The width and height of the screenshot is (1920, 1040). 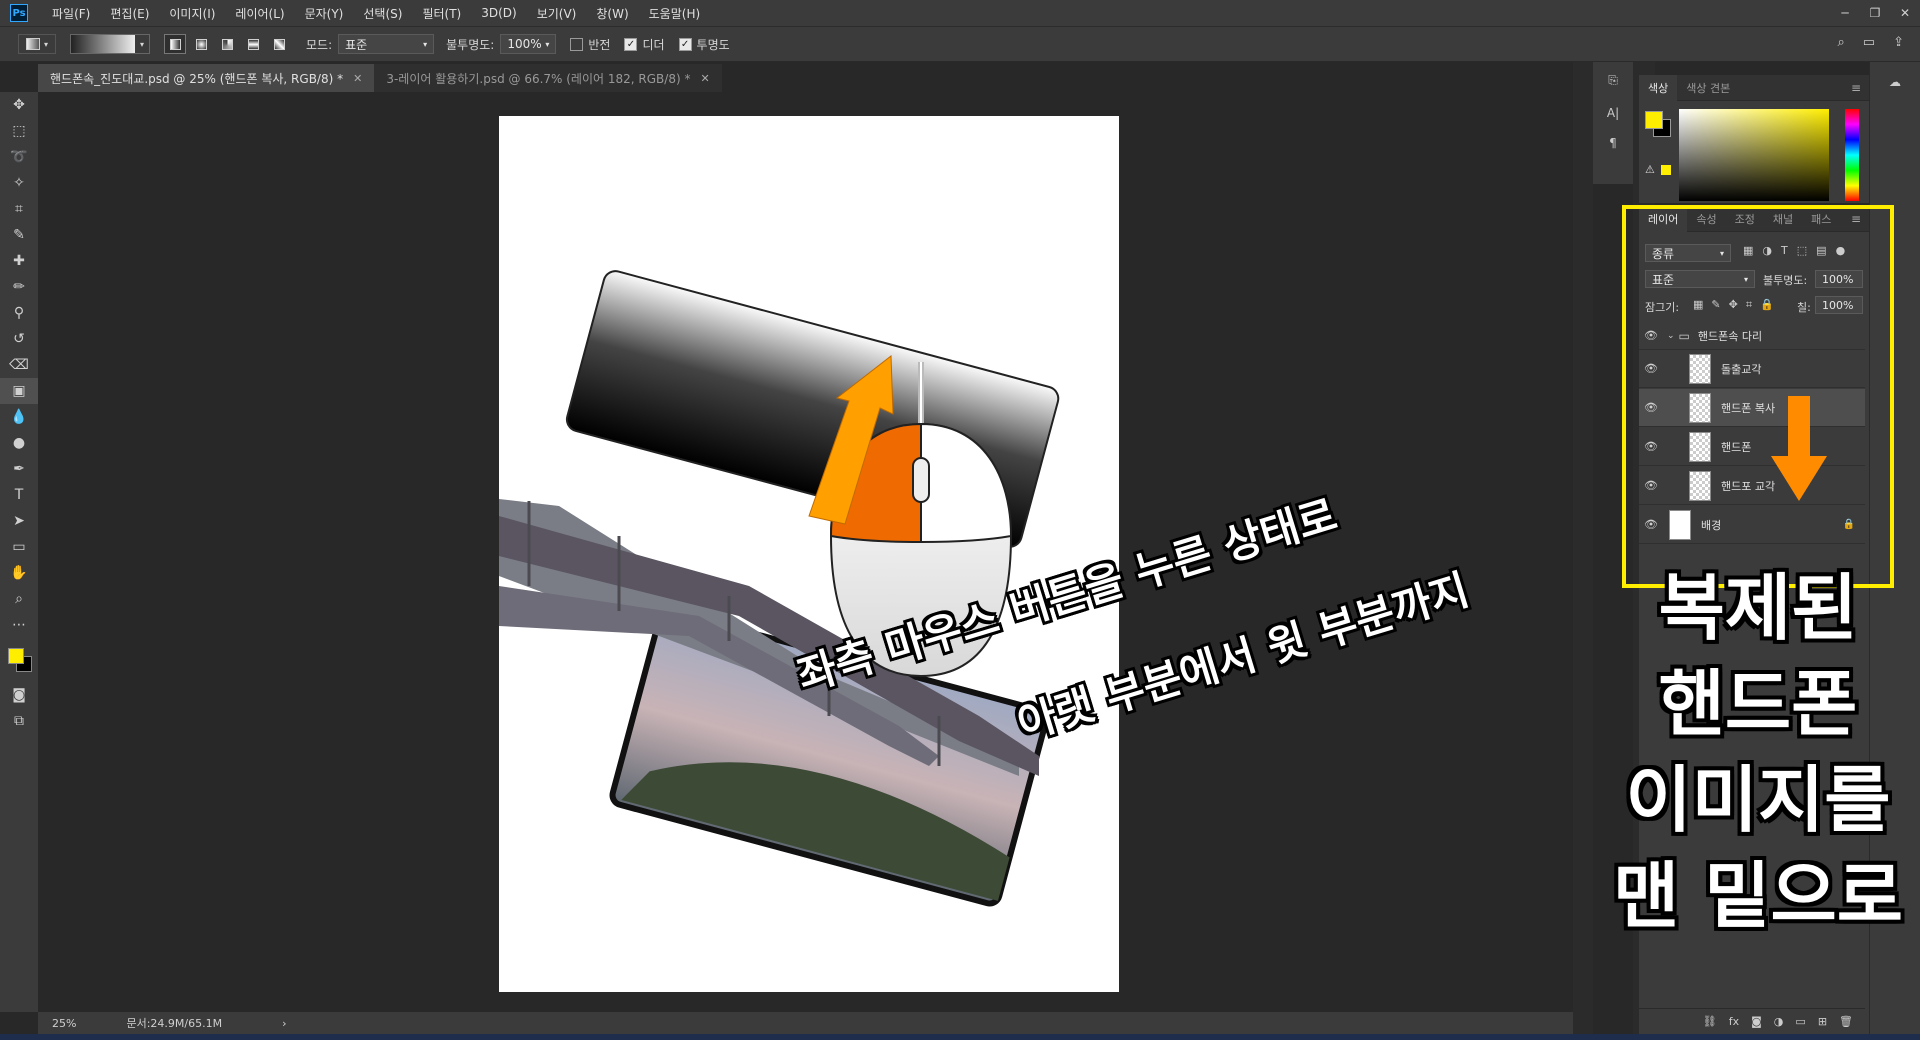 I want to click on marquee-tool-icon: ⬚, so click(x=19, y=131).